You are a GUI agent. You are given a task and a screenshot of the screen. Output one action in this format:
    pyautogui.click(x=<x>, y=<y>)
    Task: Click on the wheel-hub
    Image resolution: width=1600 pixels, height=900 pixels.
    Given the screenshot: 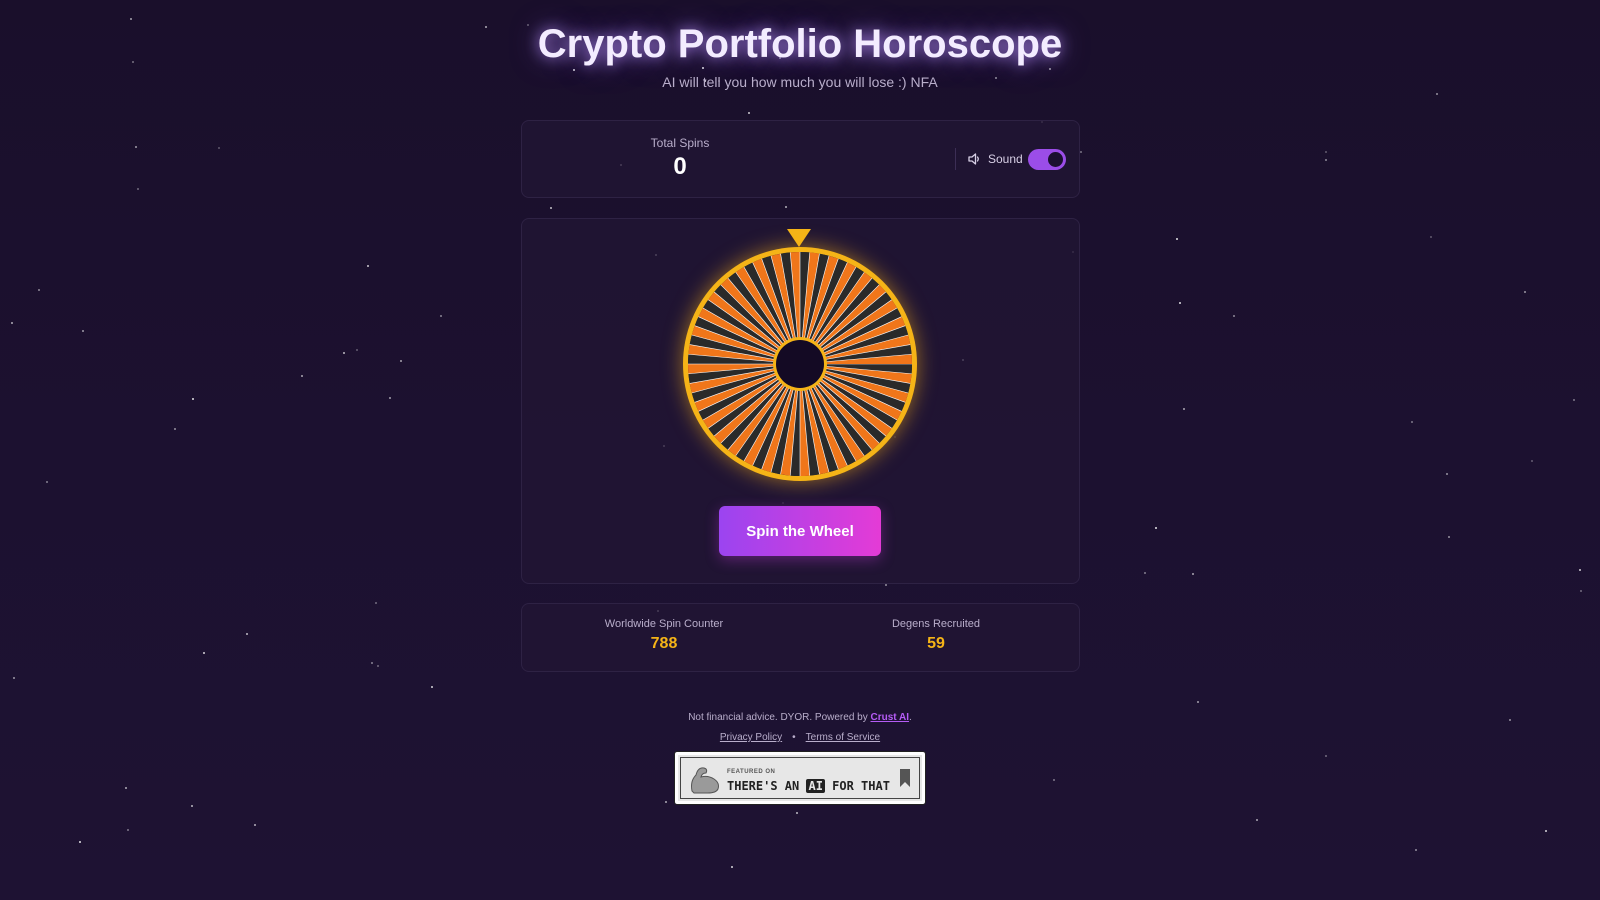 What is the action you would take?
    pyautogui.click(x=800, y=364)
    